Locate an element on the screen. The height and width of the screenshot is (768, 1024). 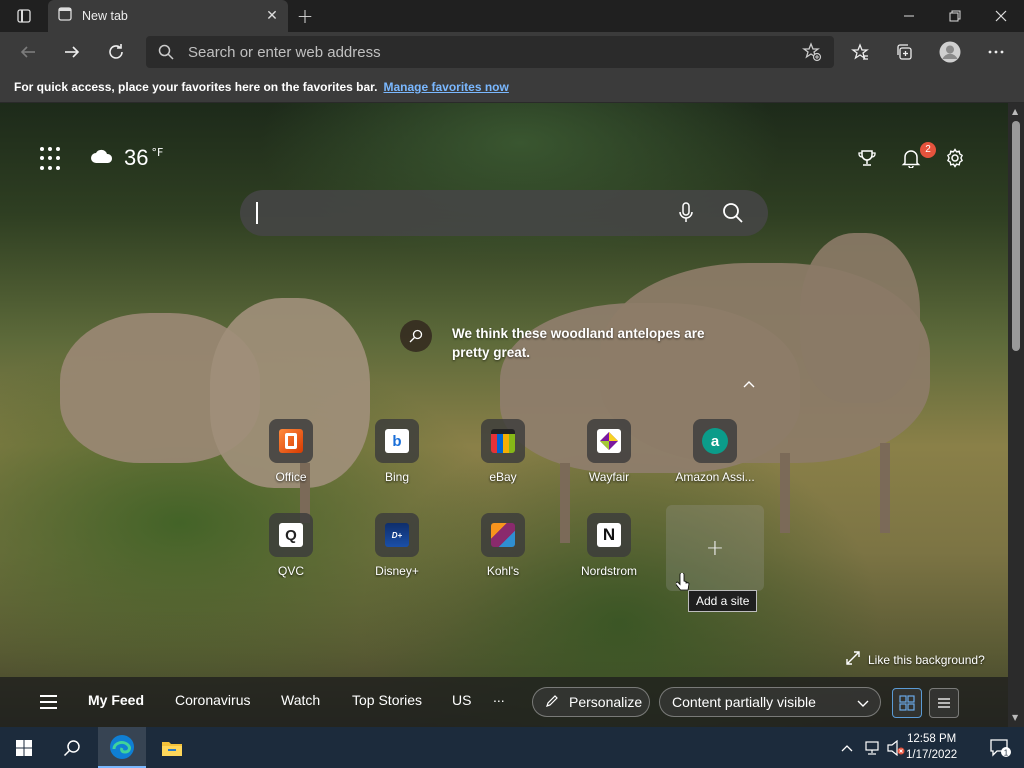
quick-link-label: Nordstrom is located at coordinates (608, 571).